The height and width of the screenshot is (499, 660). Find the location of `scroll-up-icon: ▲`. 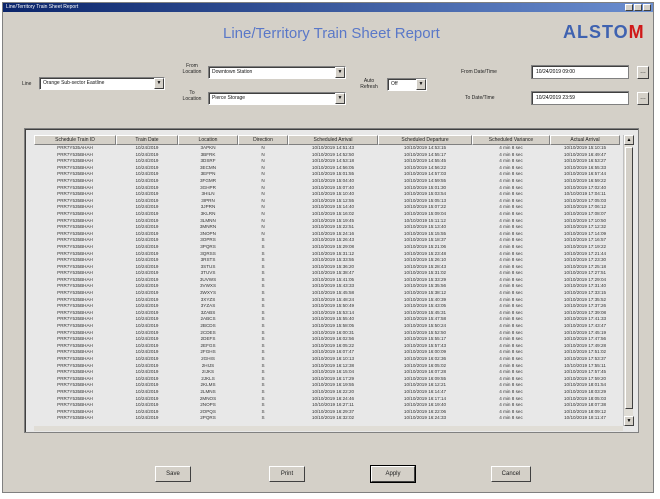

scroll-up-icon: ▲ is located at coordinates (629, 140).